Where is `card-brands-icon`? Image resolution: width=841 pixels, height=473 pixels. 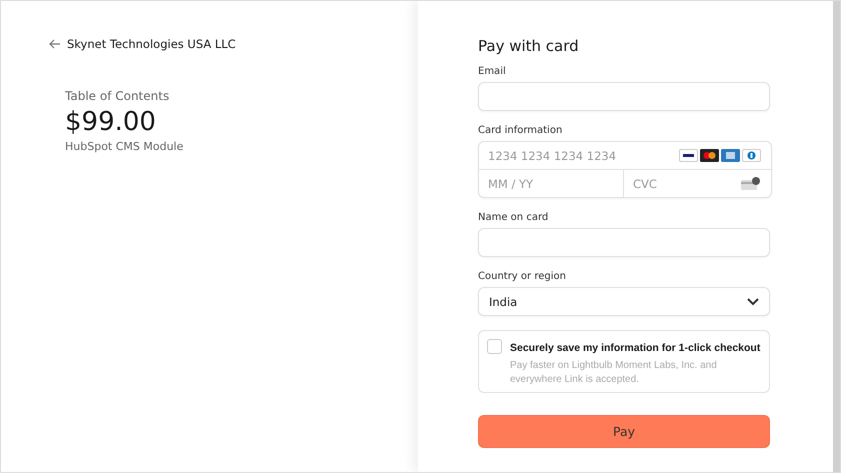
card-brands-icon is located at coordinates (720, 155).